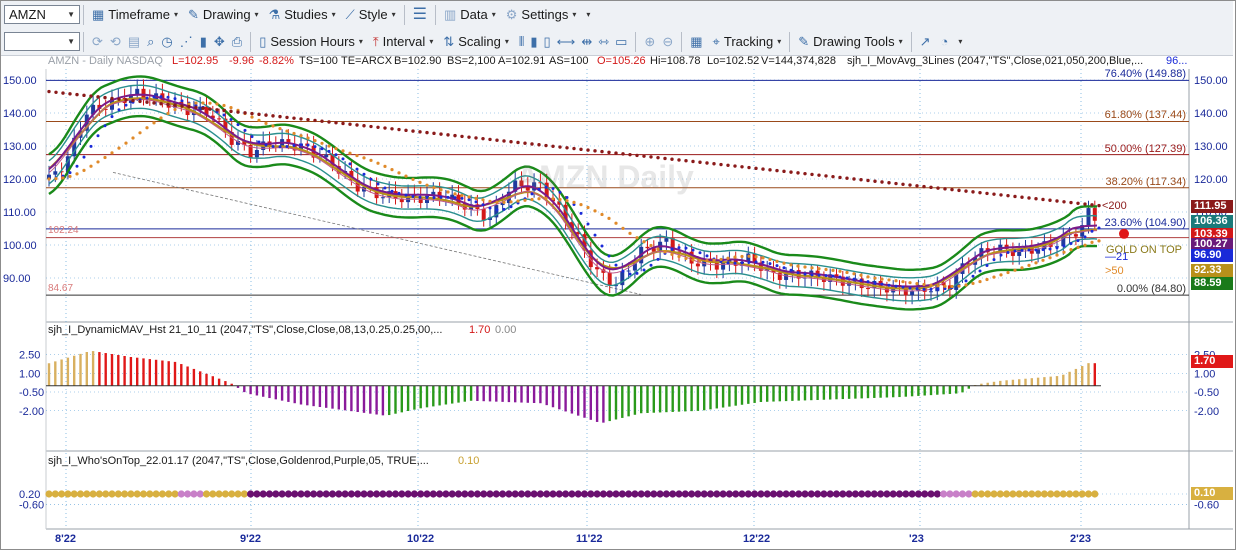  What do you see at coordinates (850, 42) in the screenshot?
I see `drawing-tools-button: ✎ Drawing Tools ▾` at bounding box center [850, 42].